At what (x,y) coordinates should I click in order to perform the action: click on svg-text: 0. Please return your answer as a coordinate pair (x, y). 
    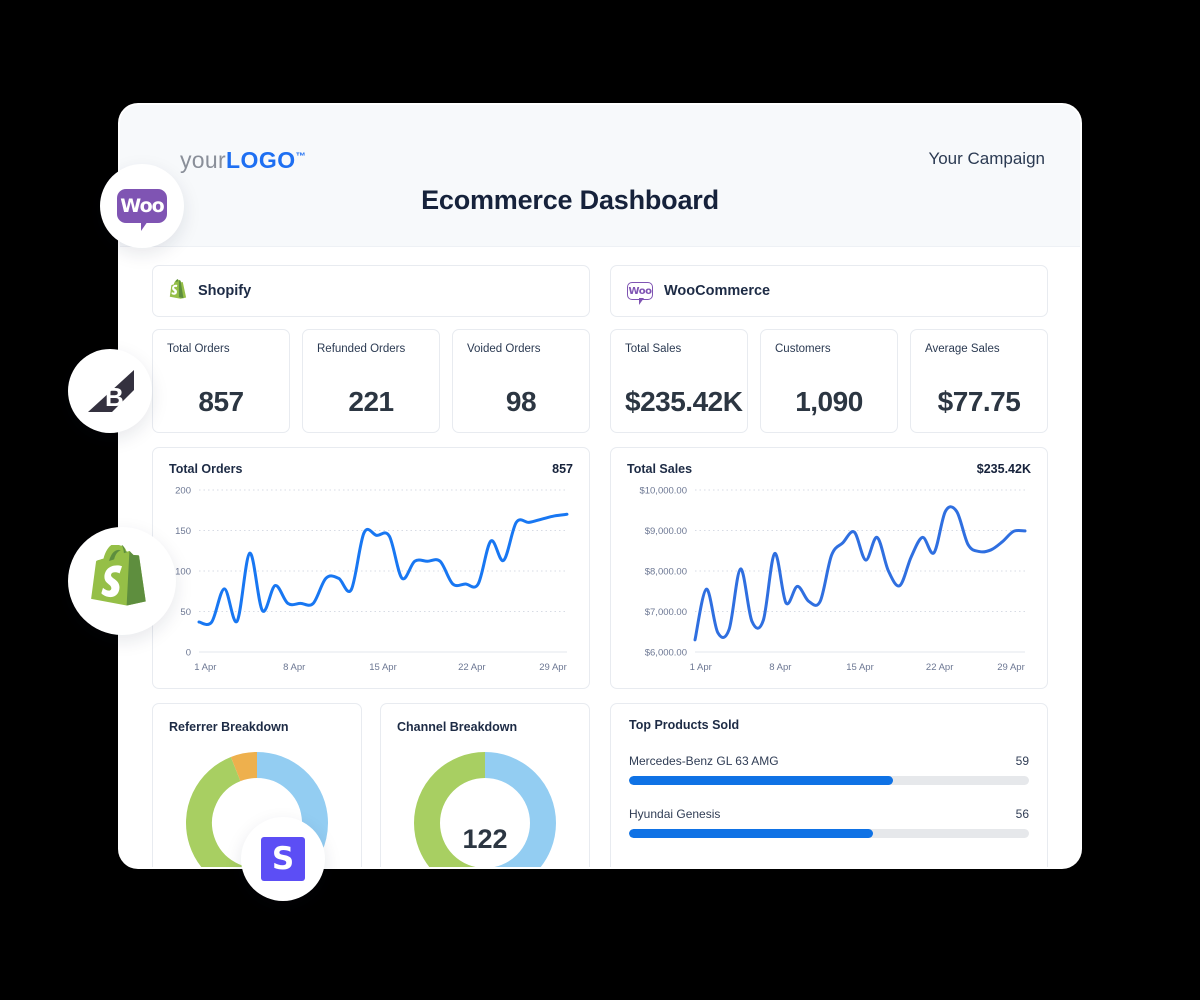
    Looking at the image, I should click on (188, 653).